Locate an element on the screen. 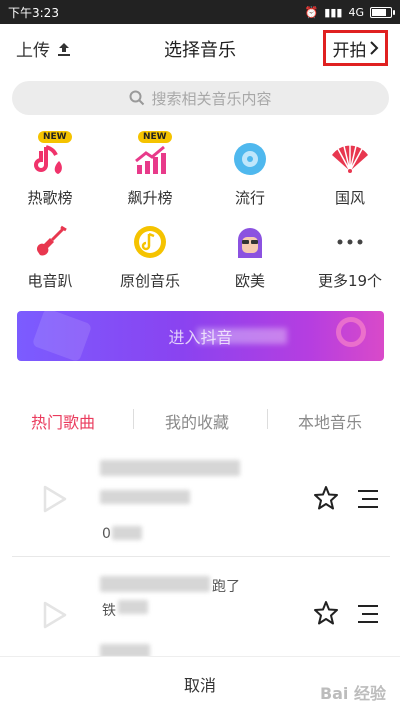 This screenshot has width=400, height=711. row-divider is located at coordinates (201, 556).